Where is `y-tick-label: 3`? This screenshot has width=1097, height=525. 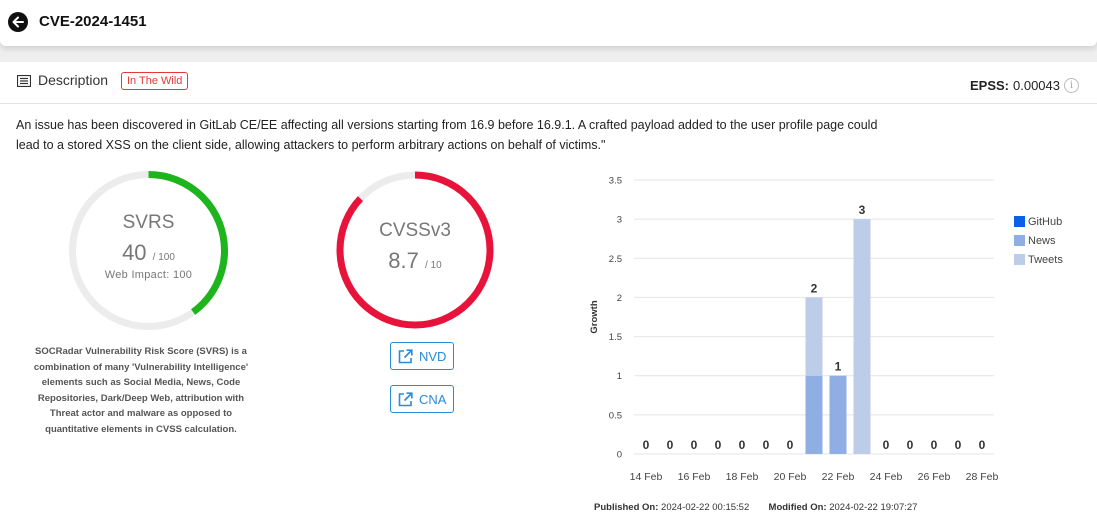
y-tick-label: 3 is located at coordinates (619, 220).